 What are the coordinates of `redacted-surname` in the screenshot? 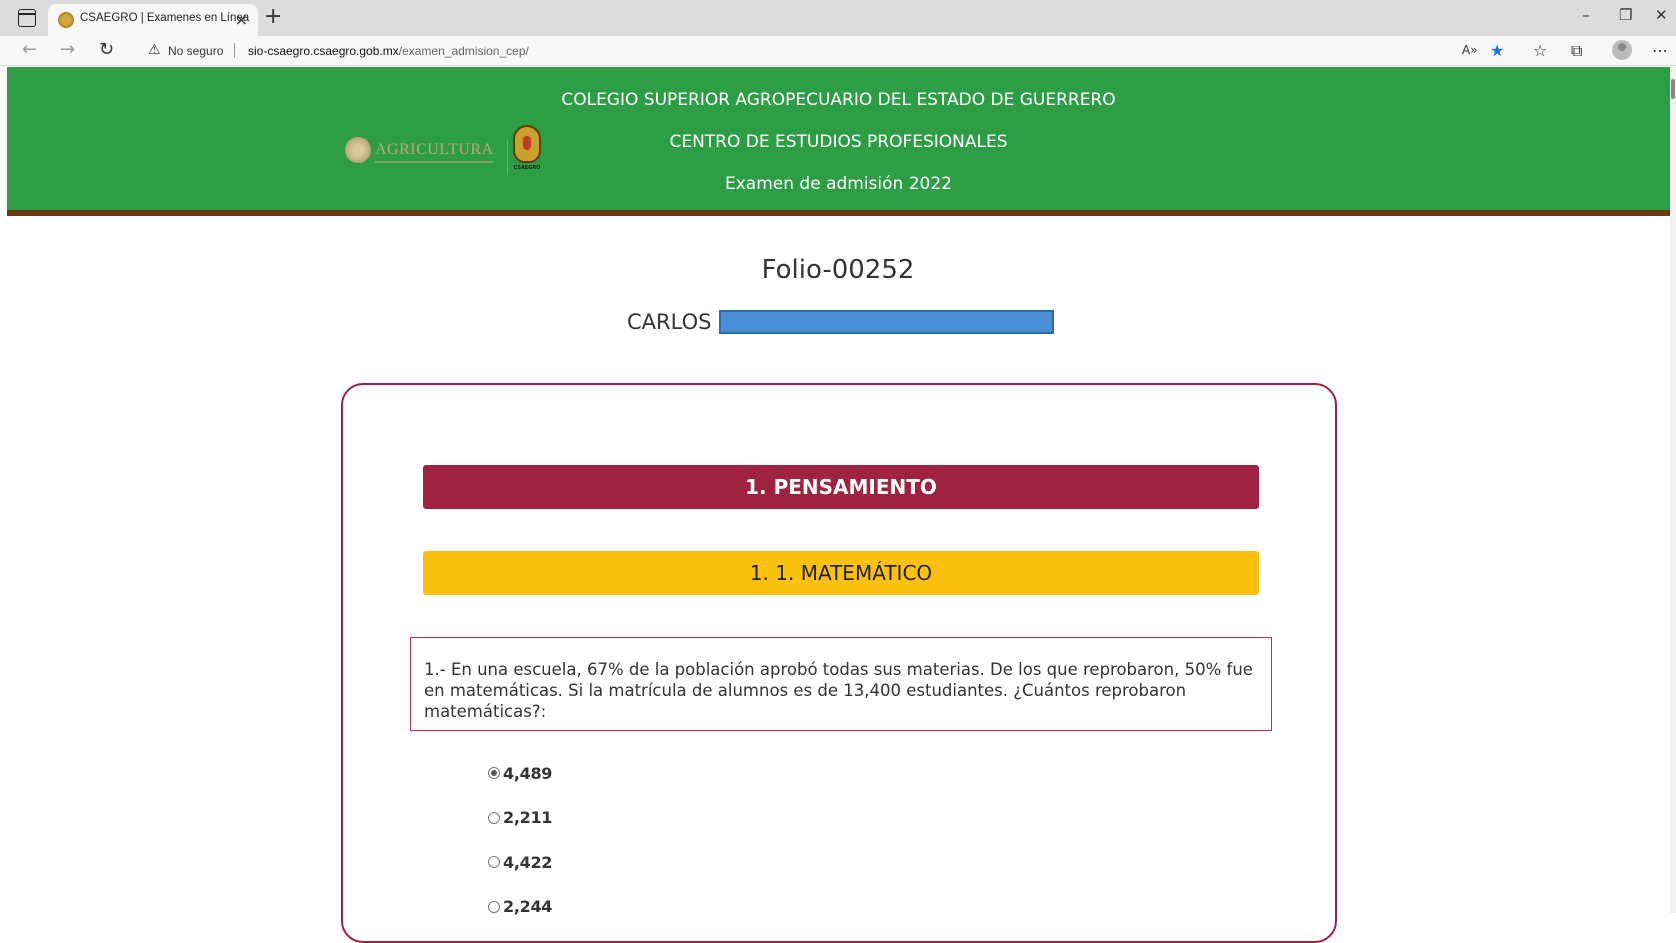 It's located at (887, 322).